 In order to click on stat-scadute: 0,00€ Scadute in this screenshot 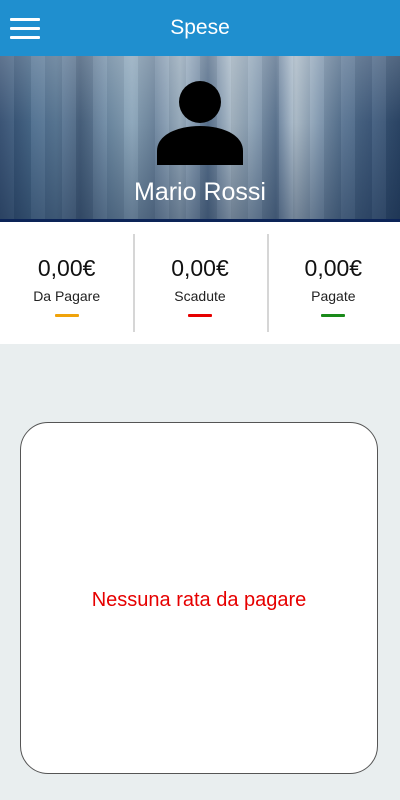, I will do `click(199, 283)`.